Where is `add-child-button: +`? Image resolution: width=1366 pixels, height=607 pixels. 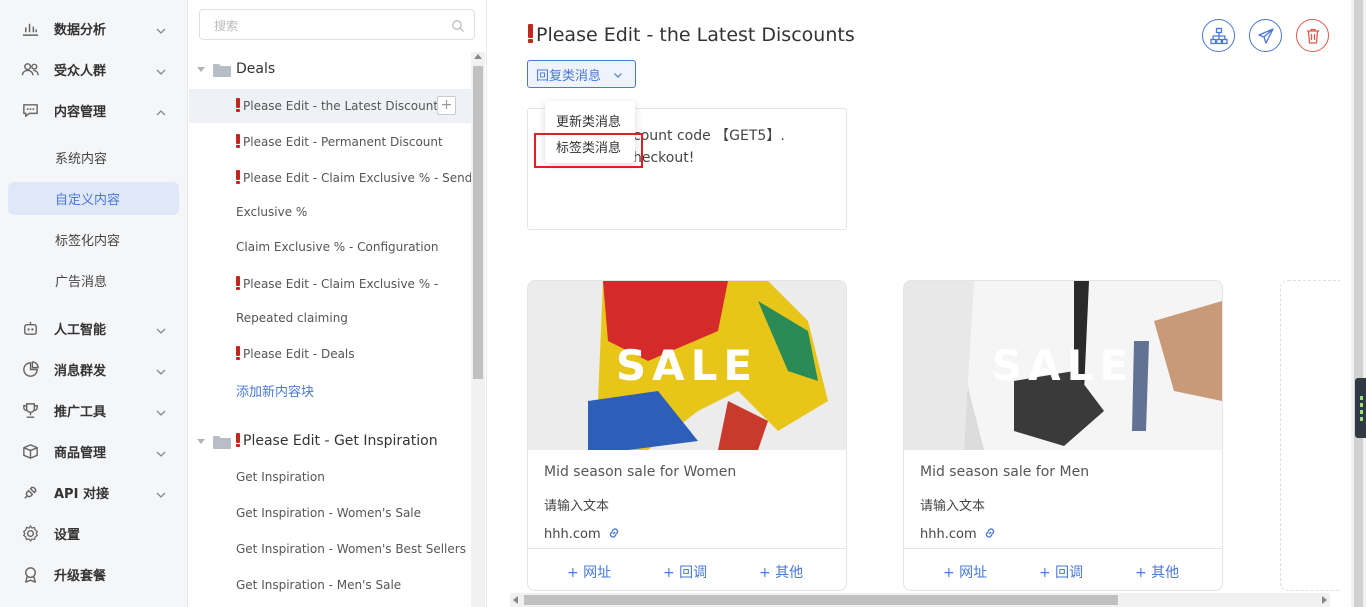 add-child-button: + is located at coordinates (446, 105).